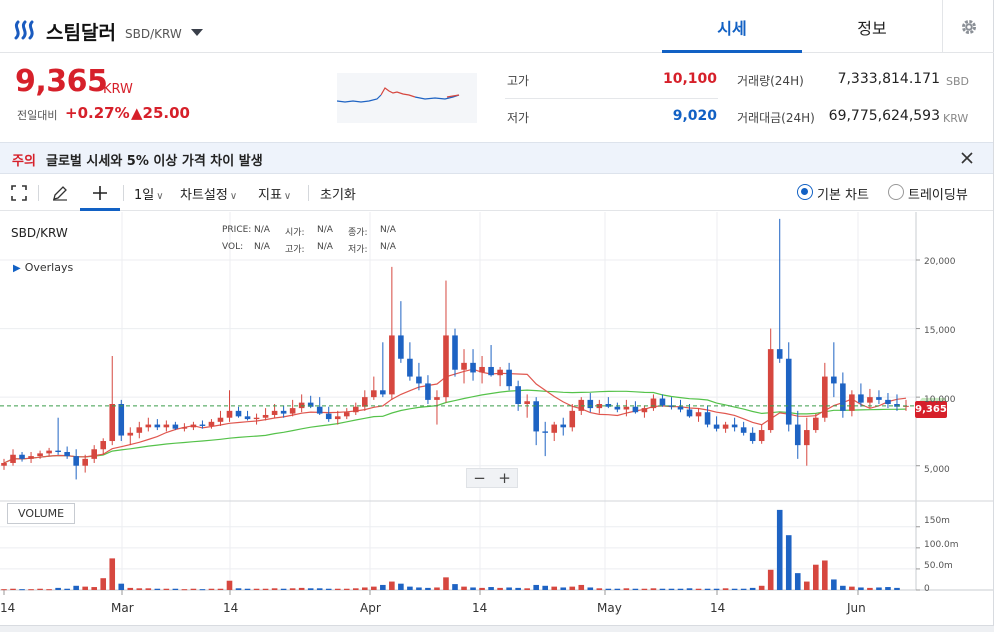 Image resolution: width=994 pixels, height=632 pixels. What do you see at coordinates (937, 470) in the screenshot?
I see `y-tick-label: 5,000` at bounding box center [937, 470].